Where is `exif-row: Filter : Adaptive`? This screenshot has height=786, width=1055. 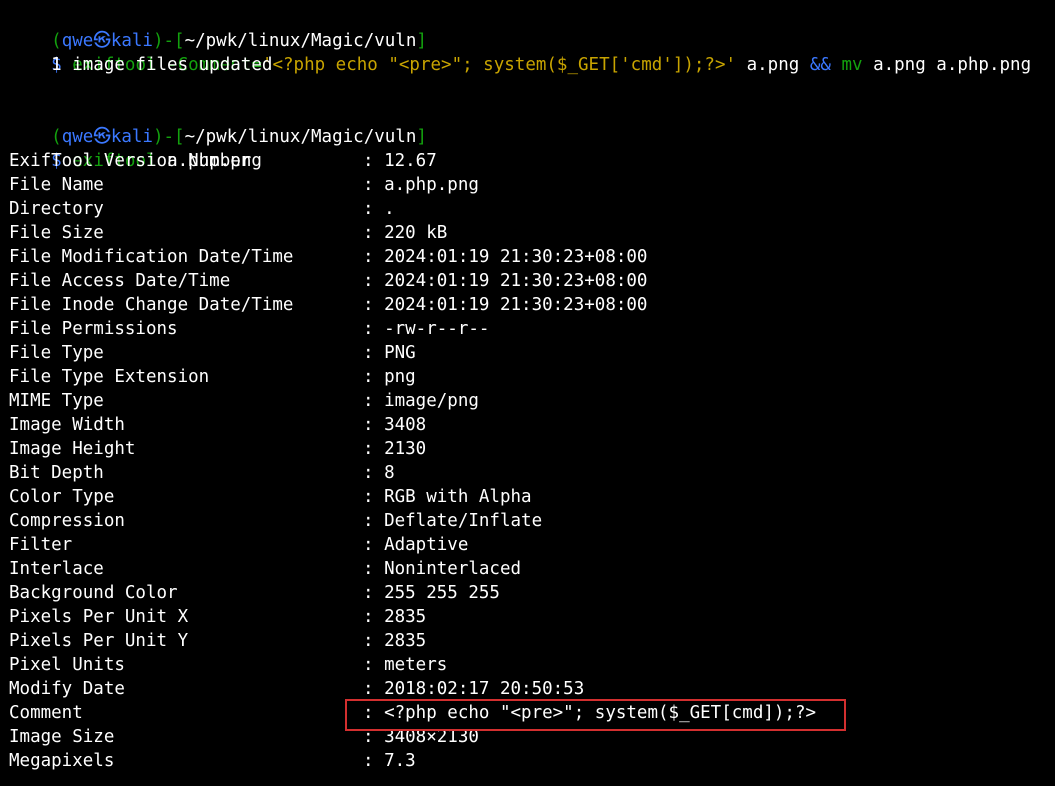 exif-row: Filter : Adaptive is located at coordinates (238, 545).